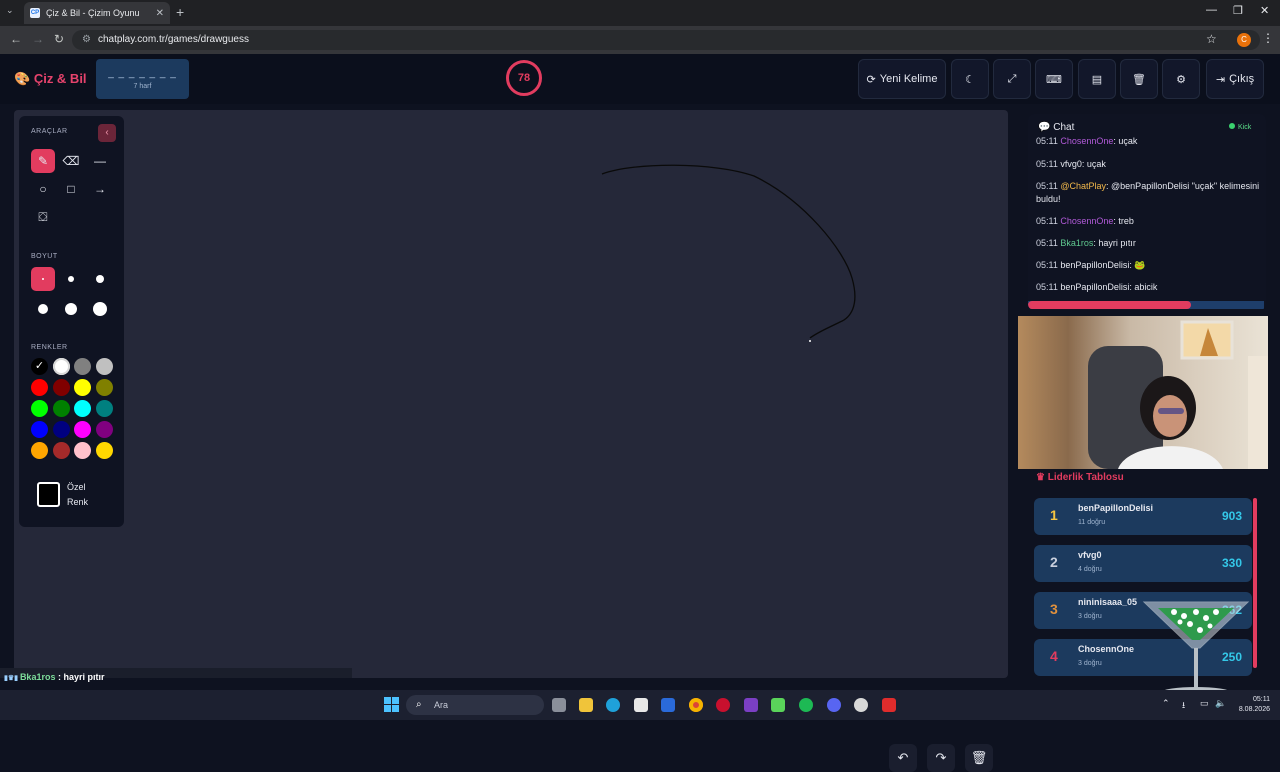 This screenshot has width=1280, height=772. What do you see at coordinates (1090, 616) in the screenshot?
I see `player-correct-count: 3 doğru` at bounding box center [1090, 616].